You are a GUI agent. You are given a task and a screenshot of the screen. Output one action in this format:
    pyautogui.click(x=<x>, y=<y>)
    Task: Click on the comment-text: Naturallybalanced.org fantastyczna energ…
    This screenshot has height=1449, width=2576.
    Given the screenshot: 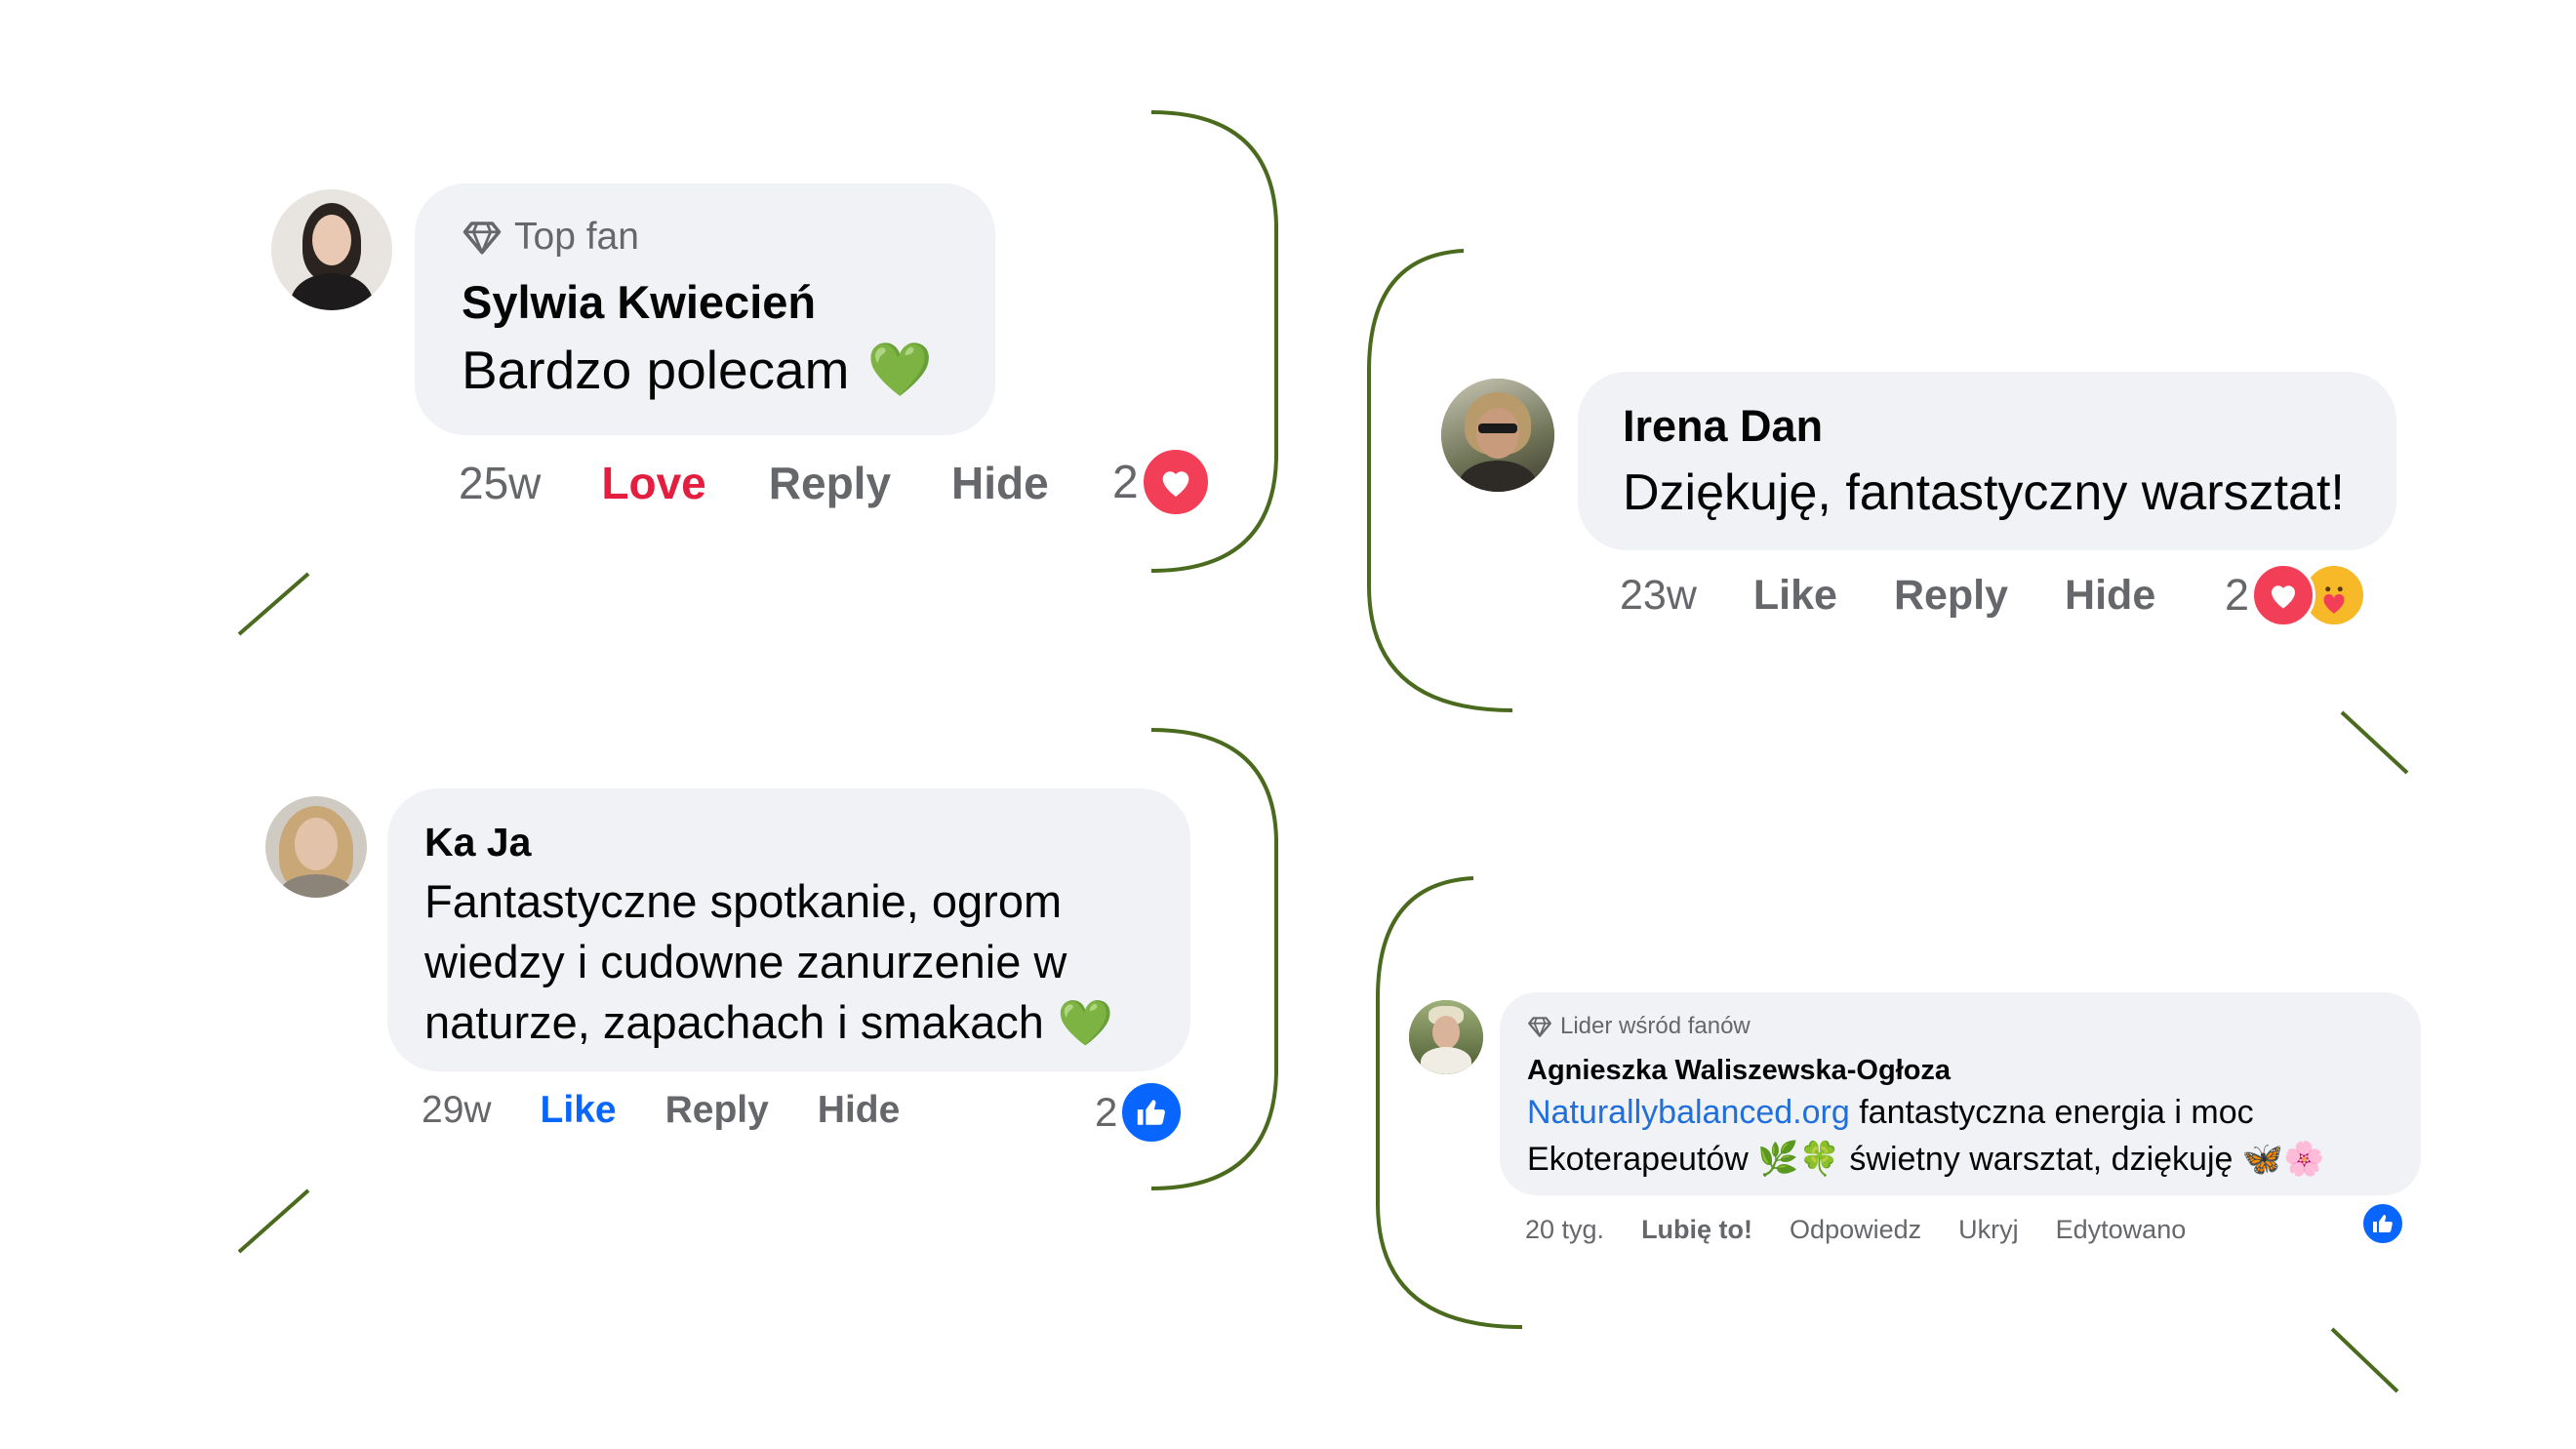 What is the action you would take?
    pyautogui.click(x=1974, y=1136)
    